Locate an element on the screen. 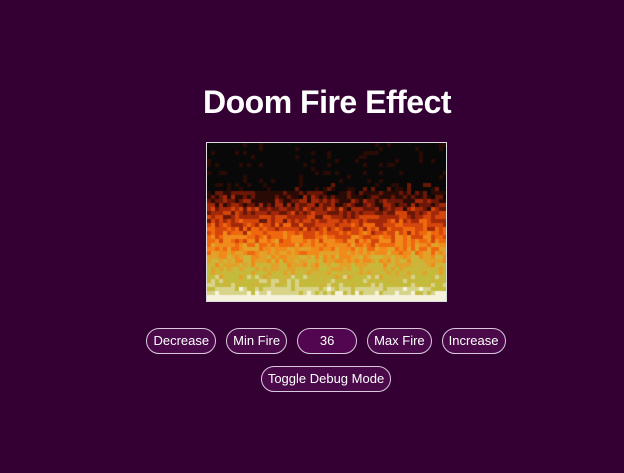 This screenshot has height=473, width=624. debug-controls: Toggle Debug Mode is located at coordinates (312, 379).